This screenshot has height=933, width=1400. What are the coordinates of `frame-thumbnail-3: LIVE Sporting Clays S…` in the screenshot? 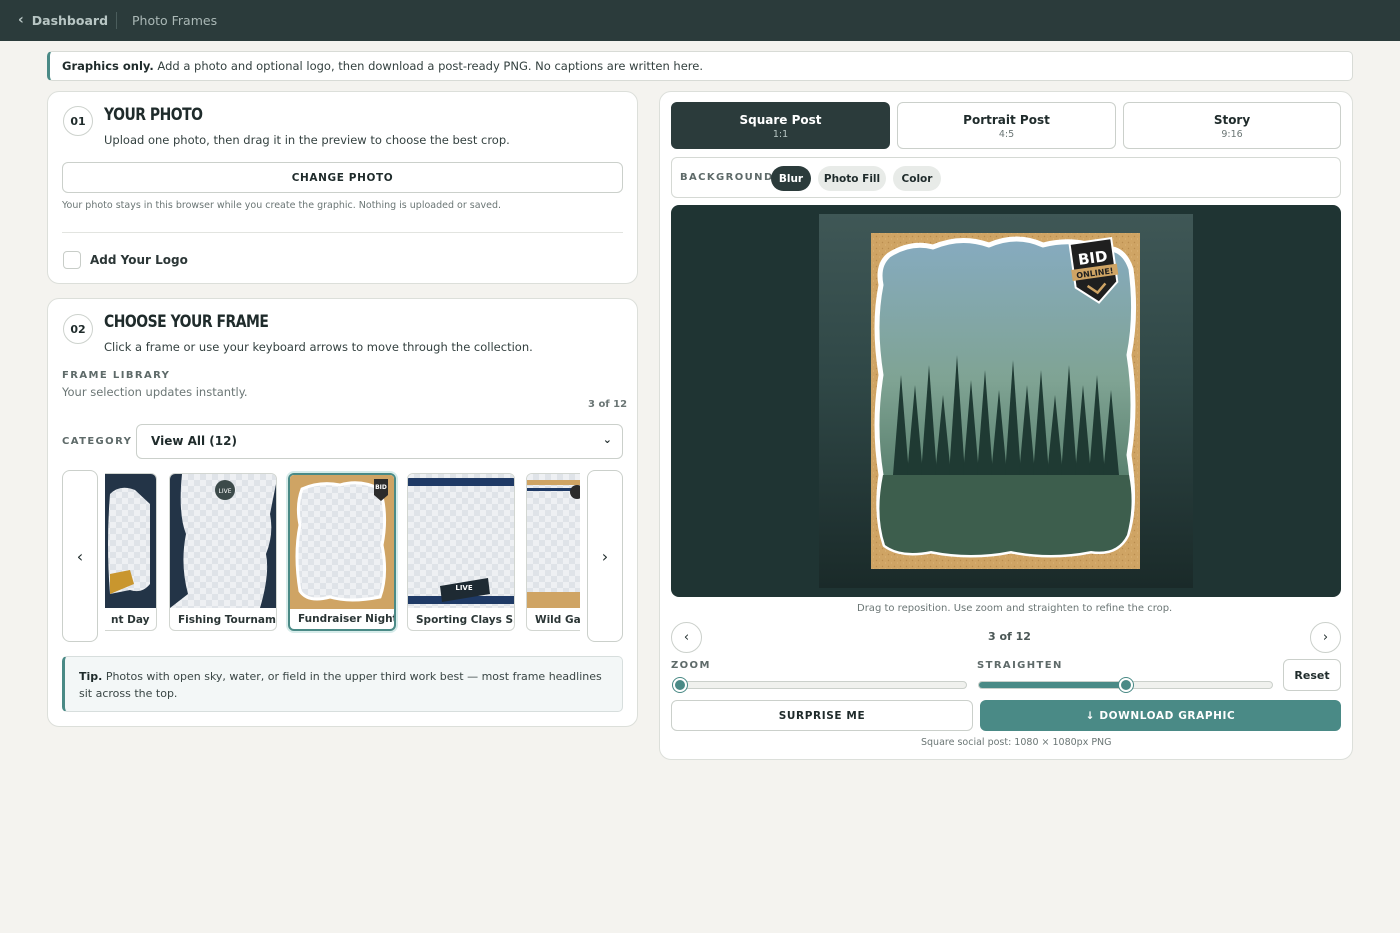 It's located at (461, 552).